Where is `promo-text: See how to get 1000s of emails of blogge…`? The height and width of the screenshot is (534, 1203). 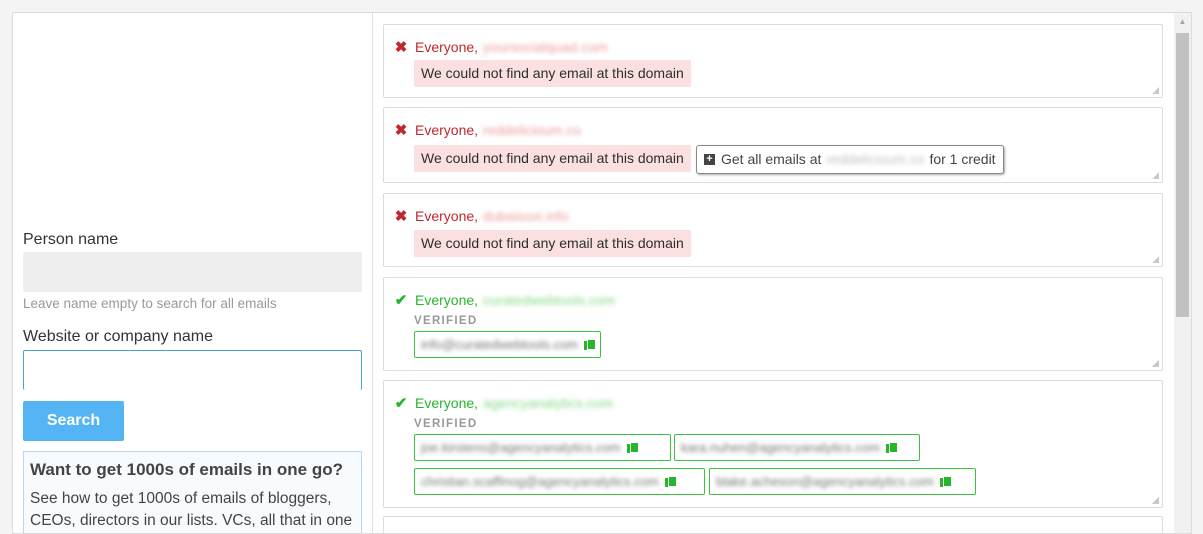 promo-text: See how to get 1000s of emails of blogge… is located at coordinates (191, 509).